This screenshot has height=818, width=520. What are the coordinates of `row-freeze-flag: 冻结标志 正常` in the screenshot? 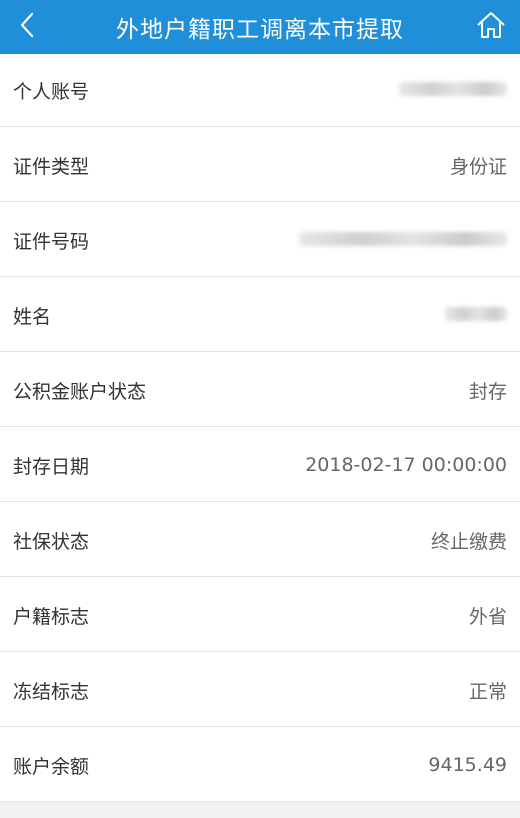 It's located at (260, 690).